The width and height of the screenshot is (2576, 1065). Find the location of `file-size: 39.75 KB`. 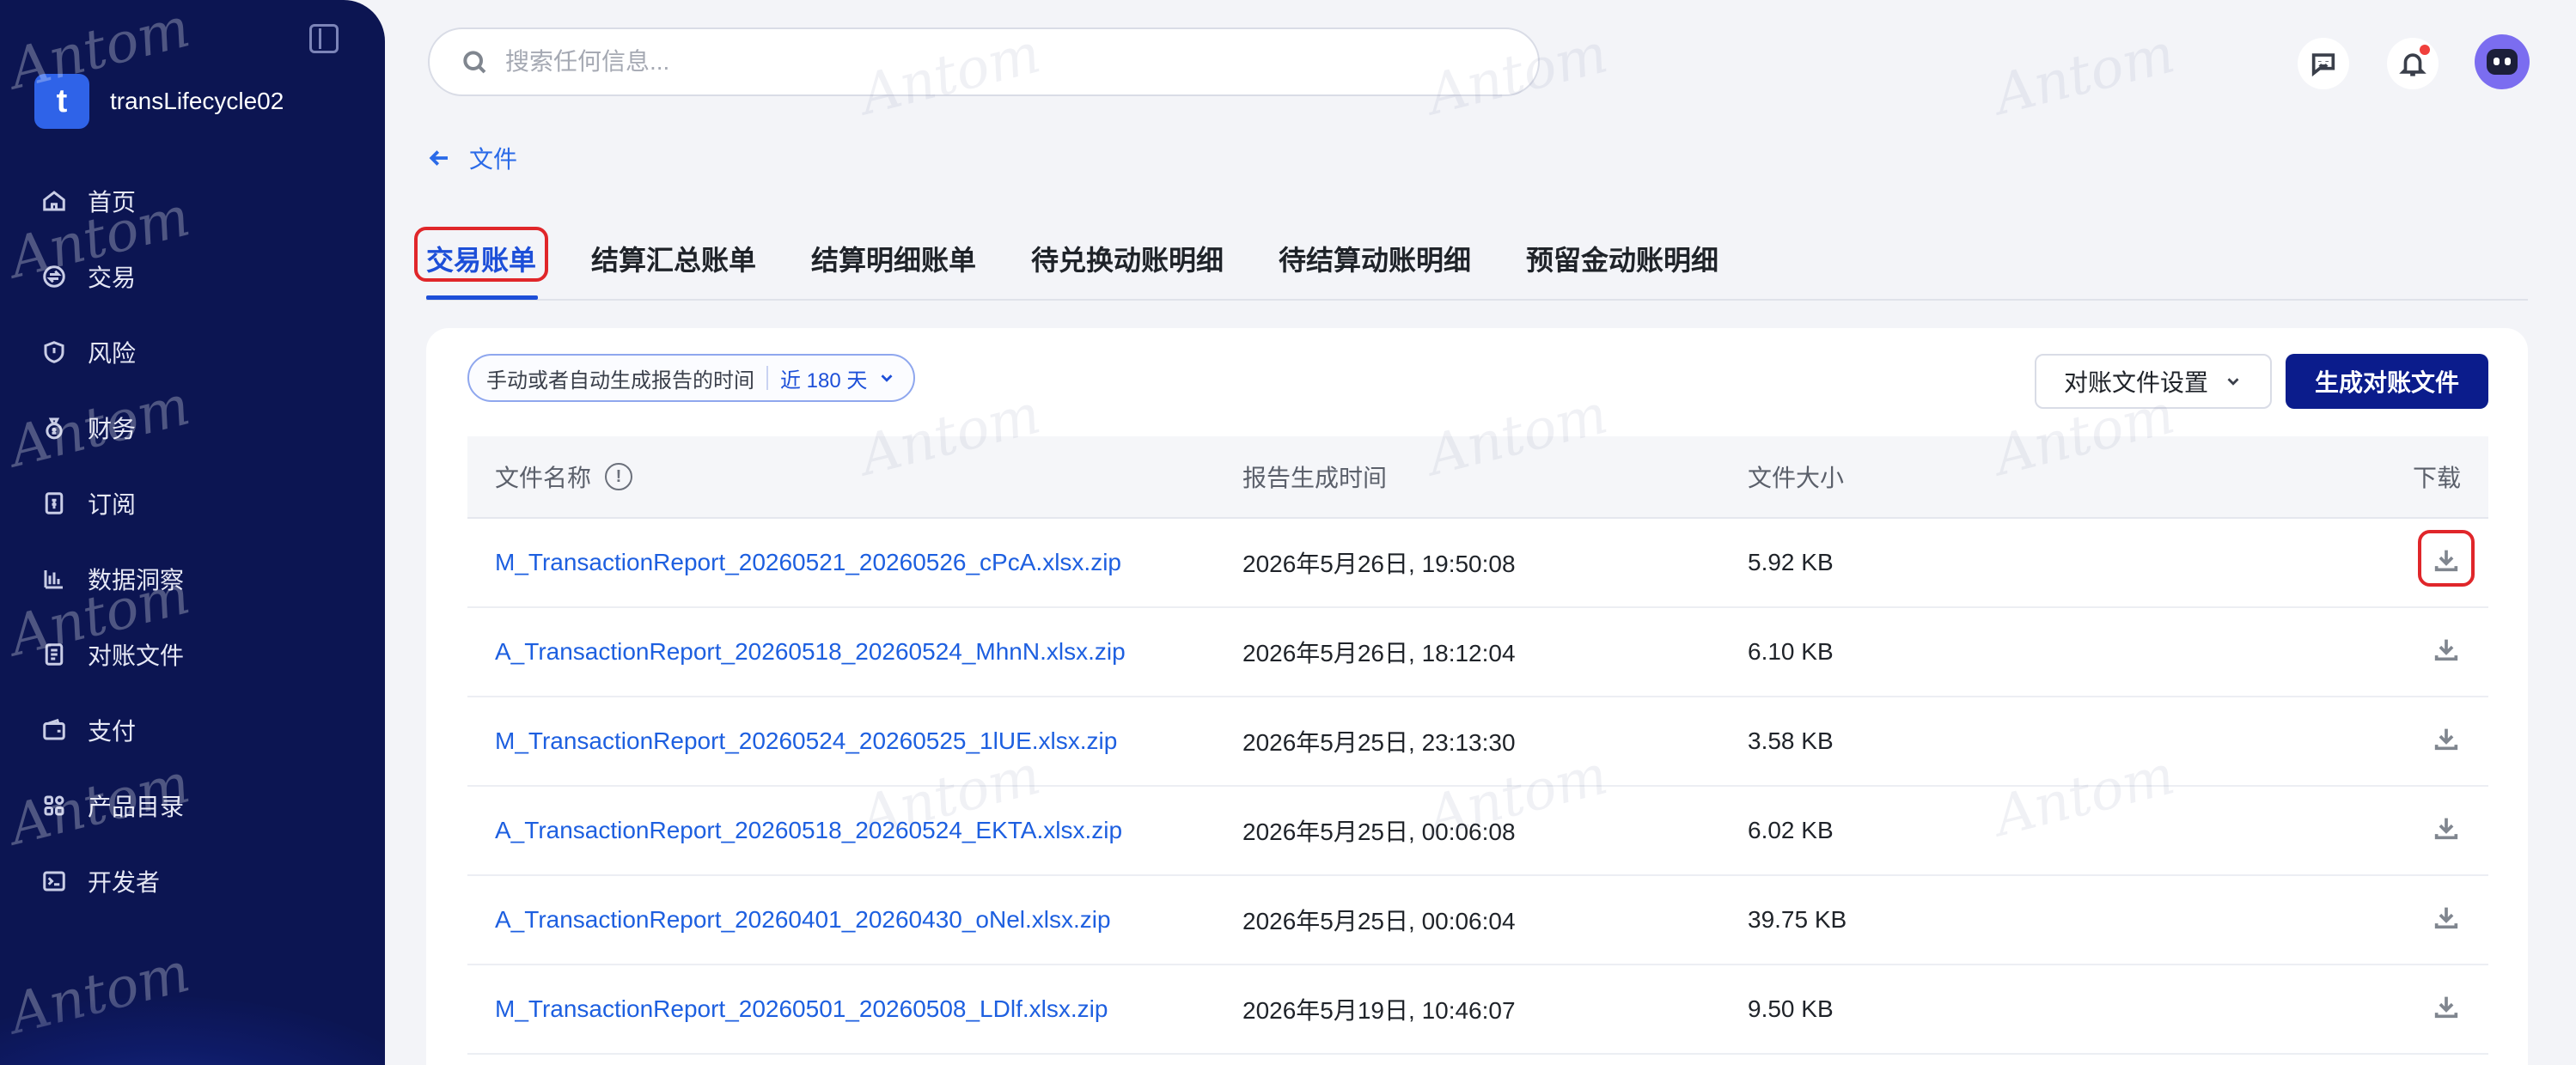

file-size: 39.75 KB is located at coordinates (1798, 919).